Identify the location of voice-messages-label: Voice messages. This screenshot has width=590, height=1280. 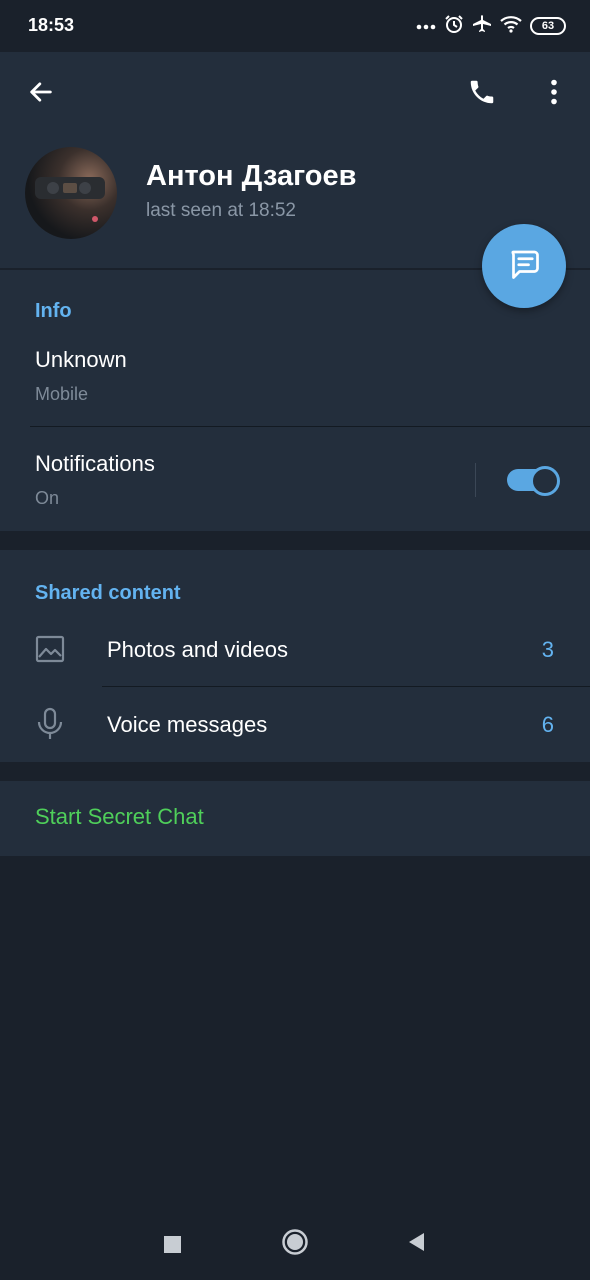
(187, 724).